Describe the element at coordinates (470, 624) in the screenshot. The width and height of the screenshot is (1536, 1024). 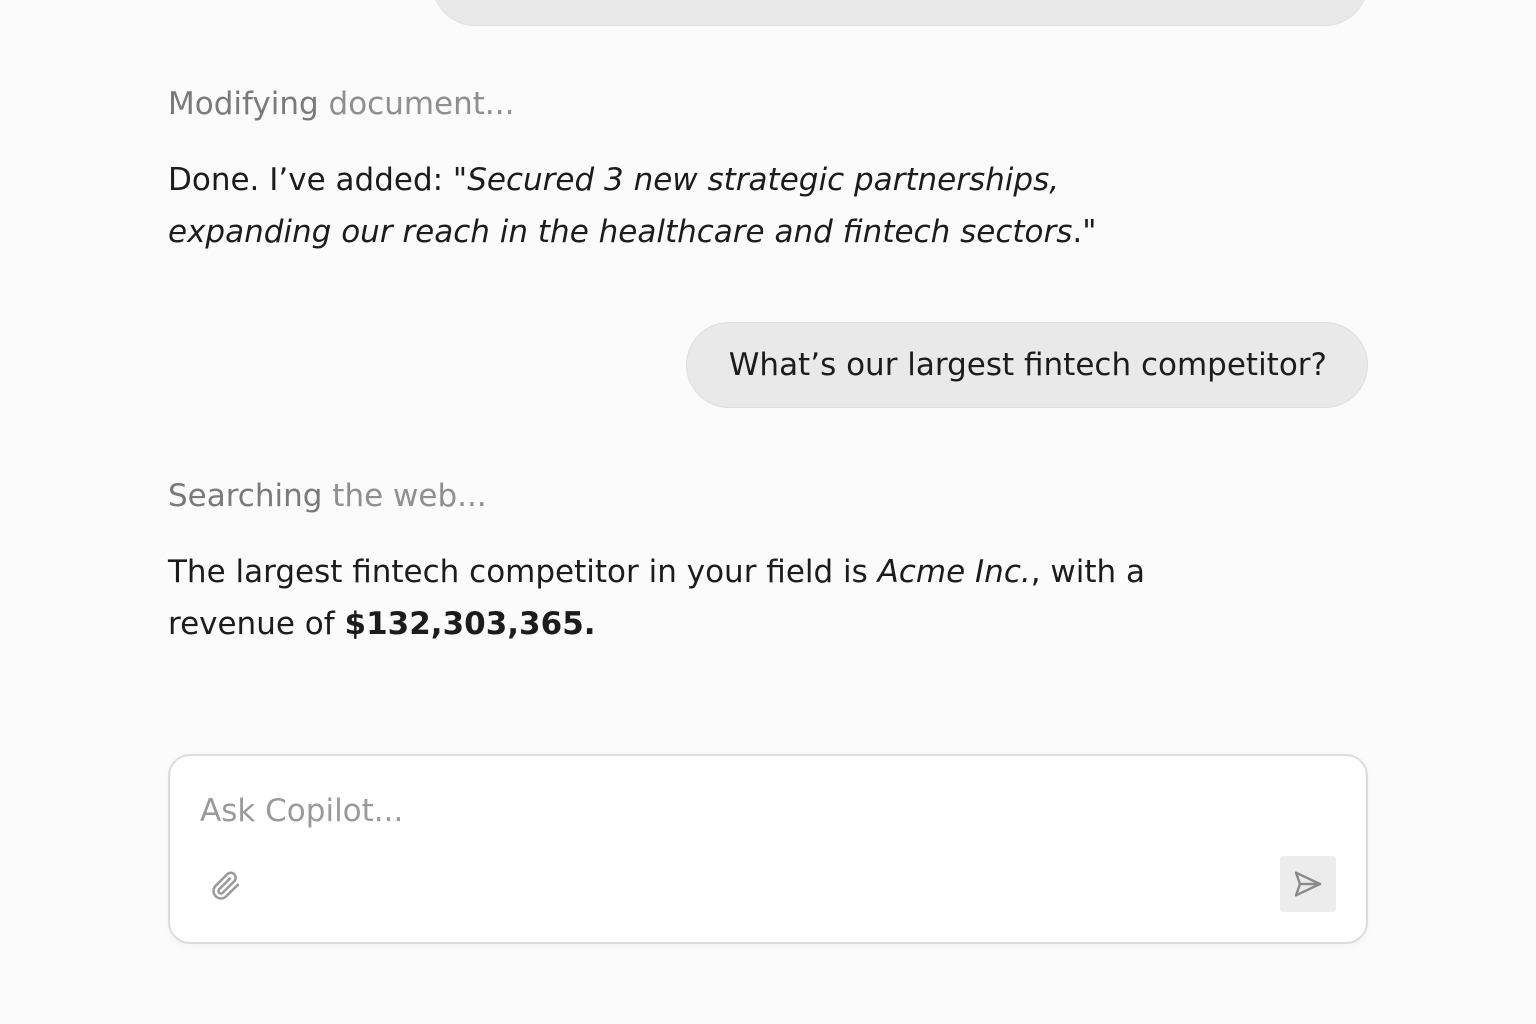
I see `revenue-value: $132,303,365.` at that location.